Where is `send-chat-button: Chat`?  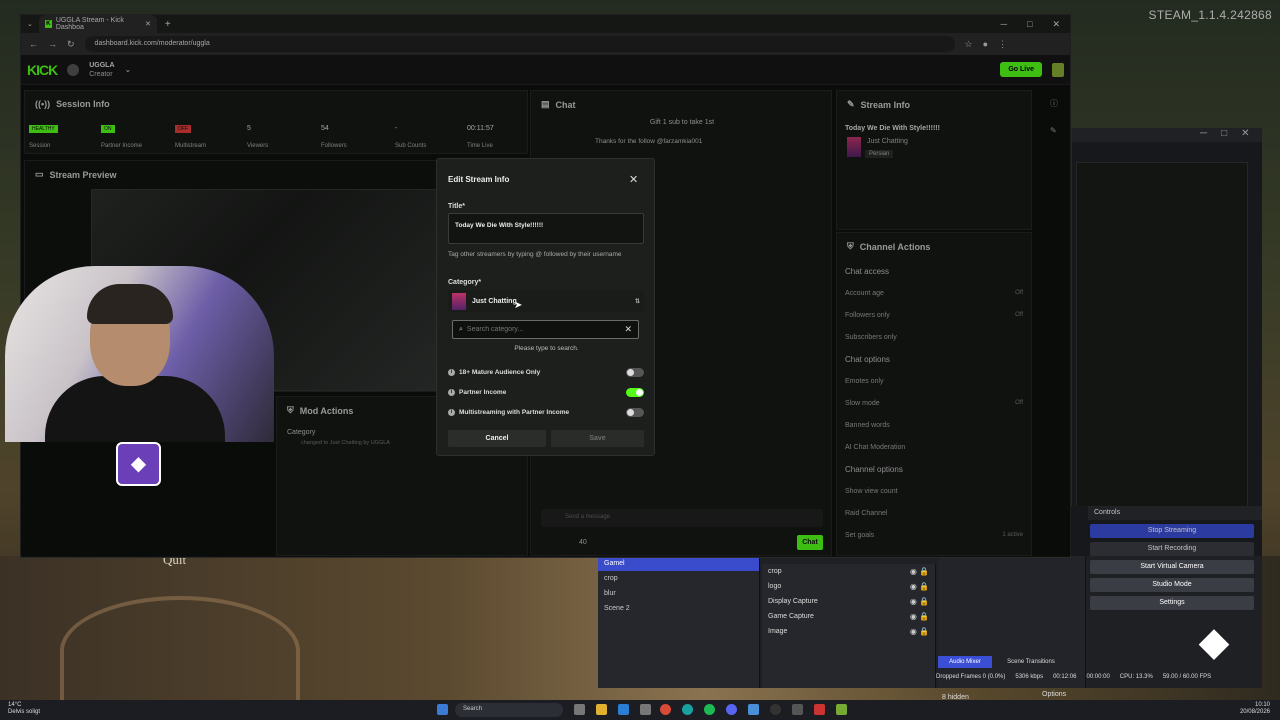
send-chat-button: Chat is located at coordinates (810, 542).